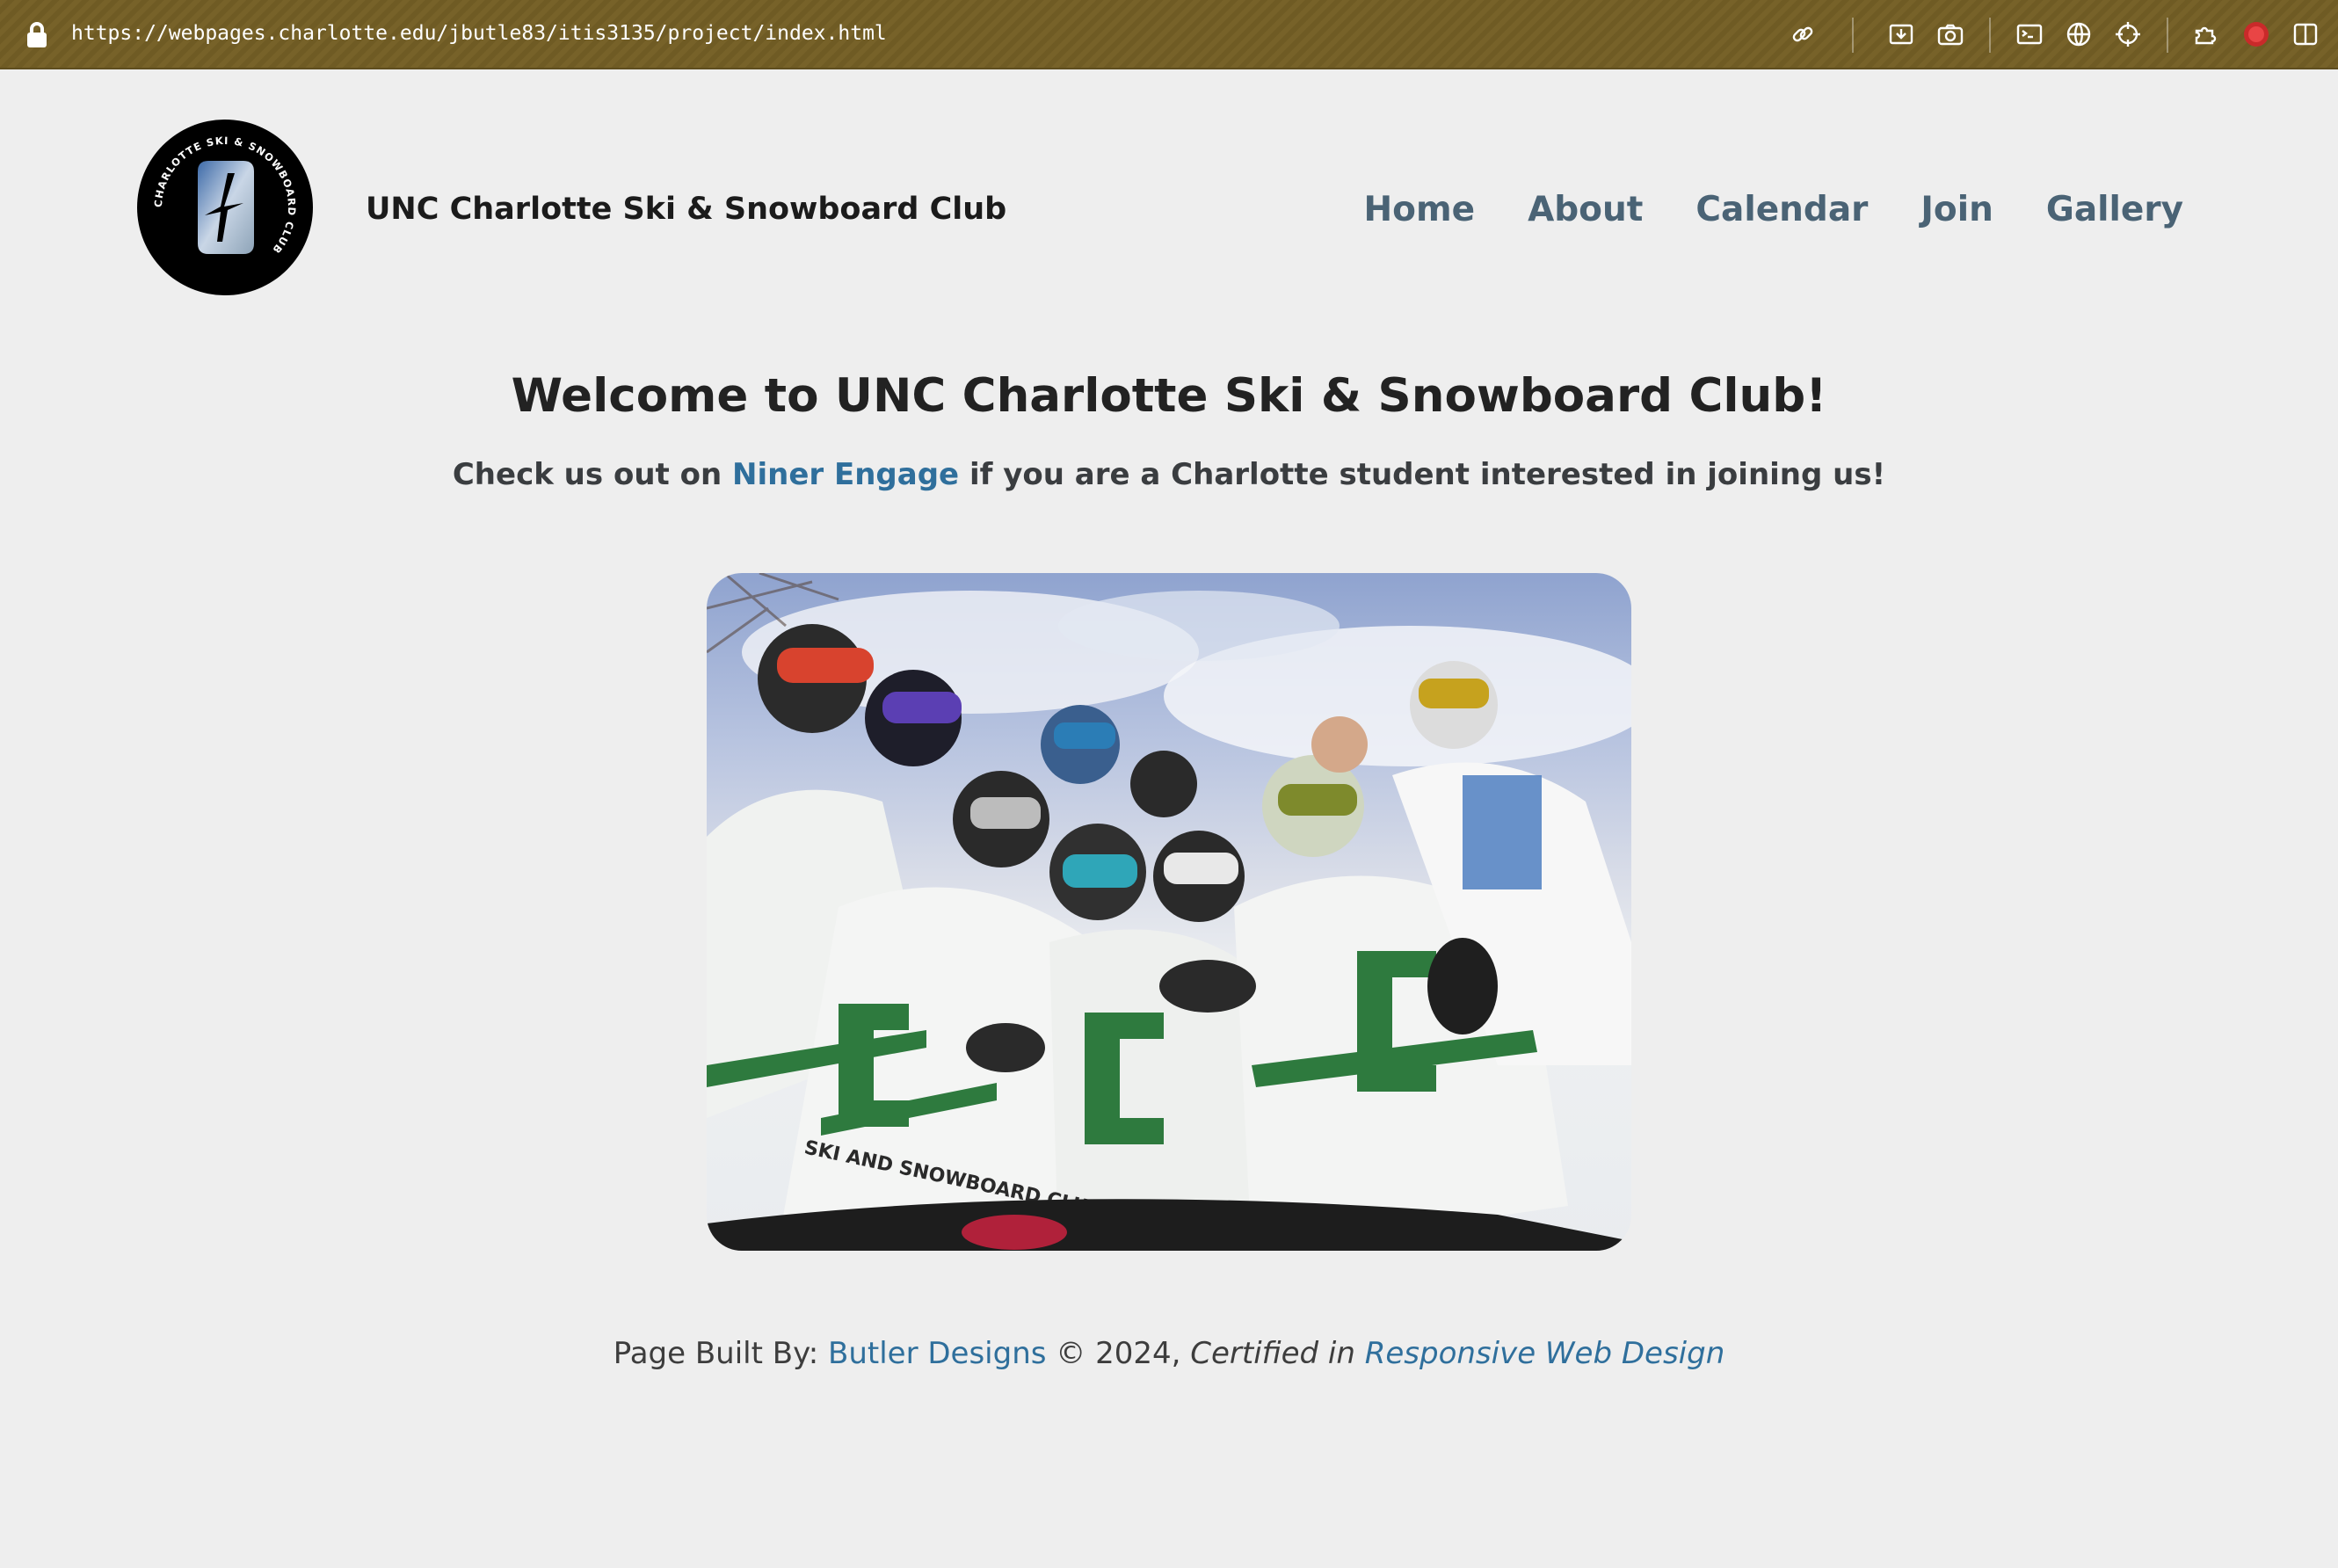  I want to click on responsive-web-design-link: Responsive Web Design, so click(1545, 1353).